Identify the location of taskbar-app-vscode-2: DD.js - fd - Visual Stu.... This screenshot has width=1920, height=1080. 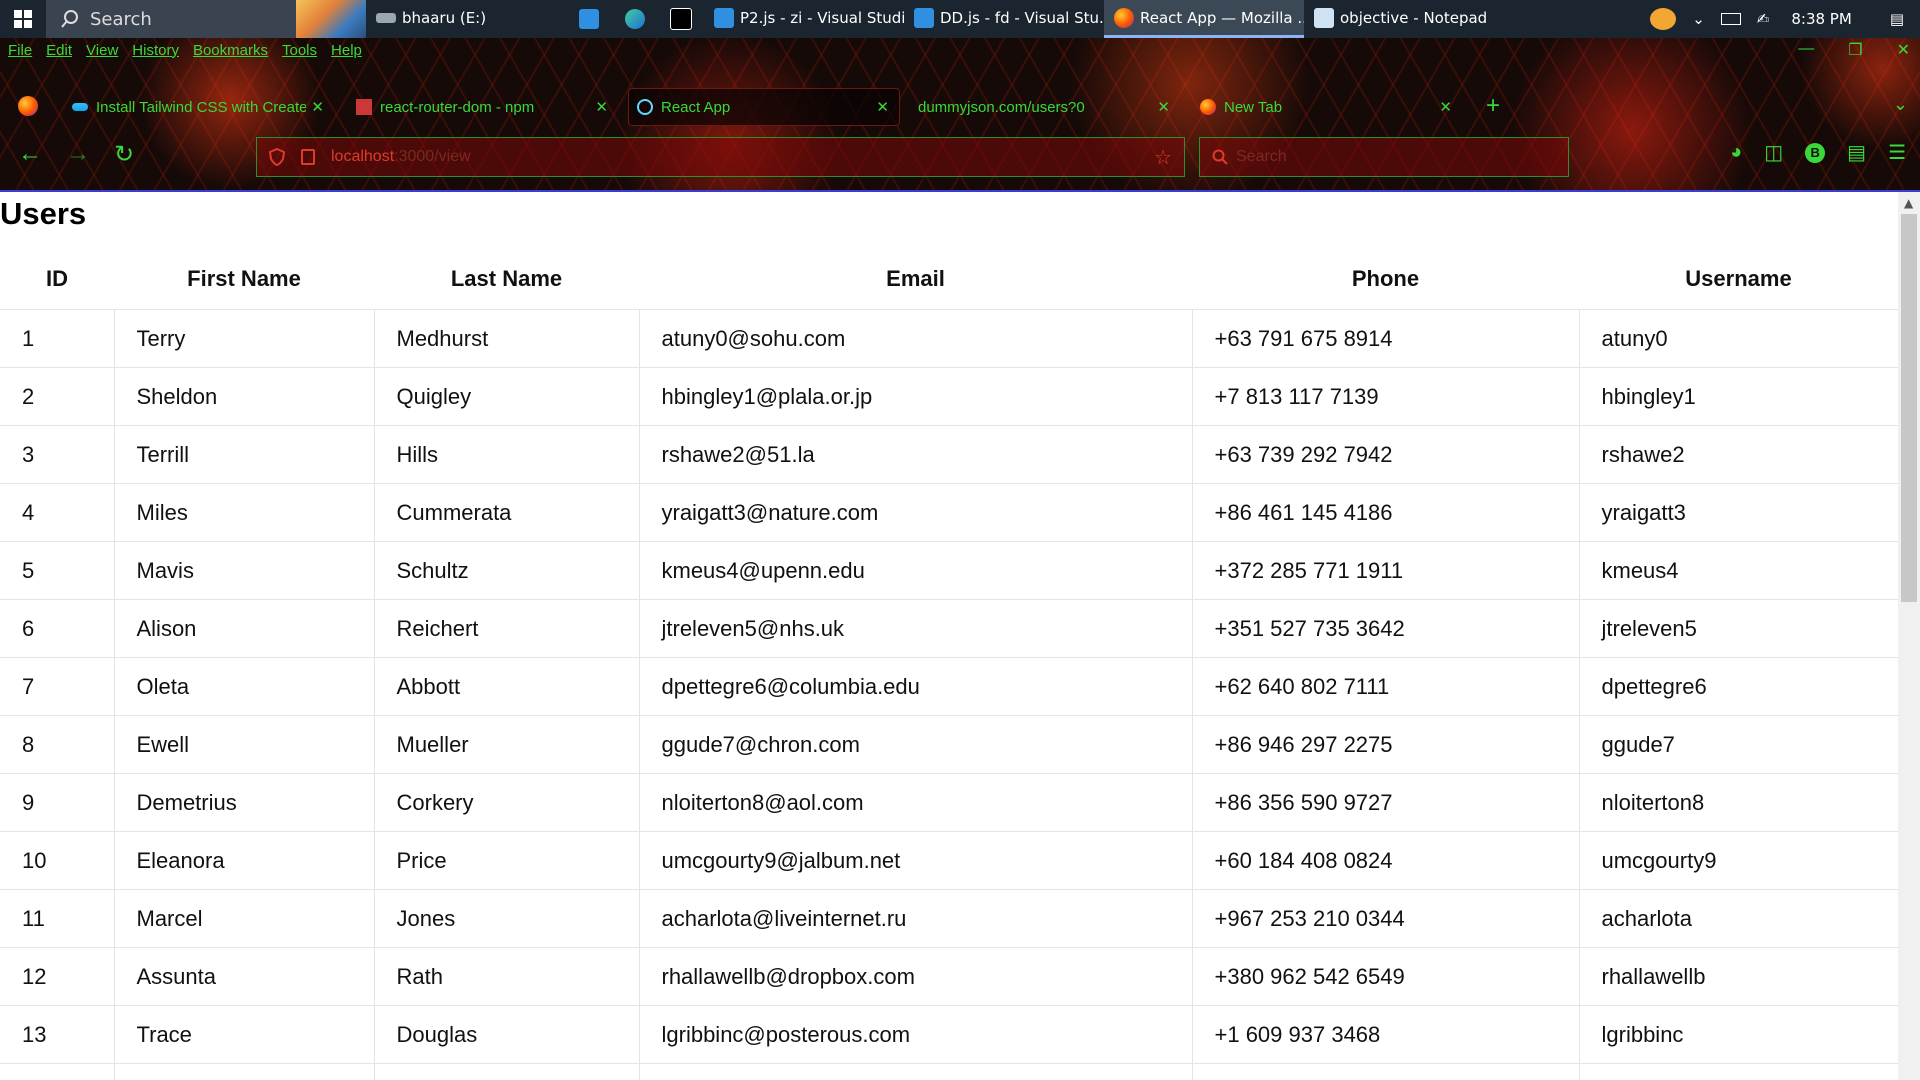
(1004, 19).